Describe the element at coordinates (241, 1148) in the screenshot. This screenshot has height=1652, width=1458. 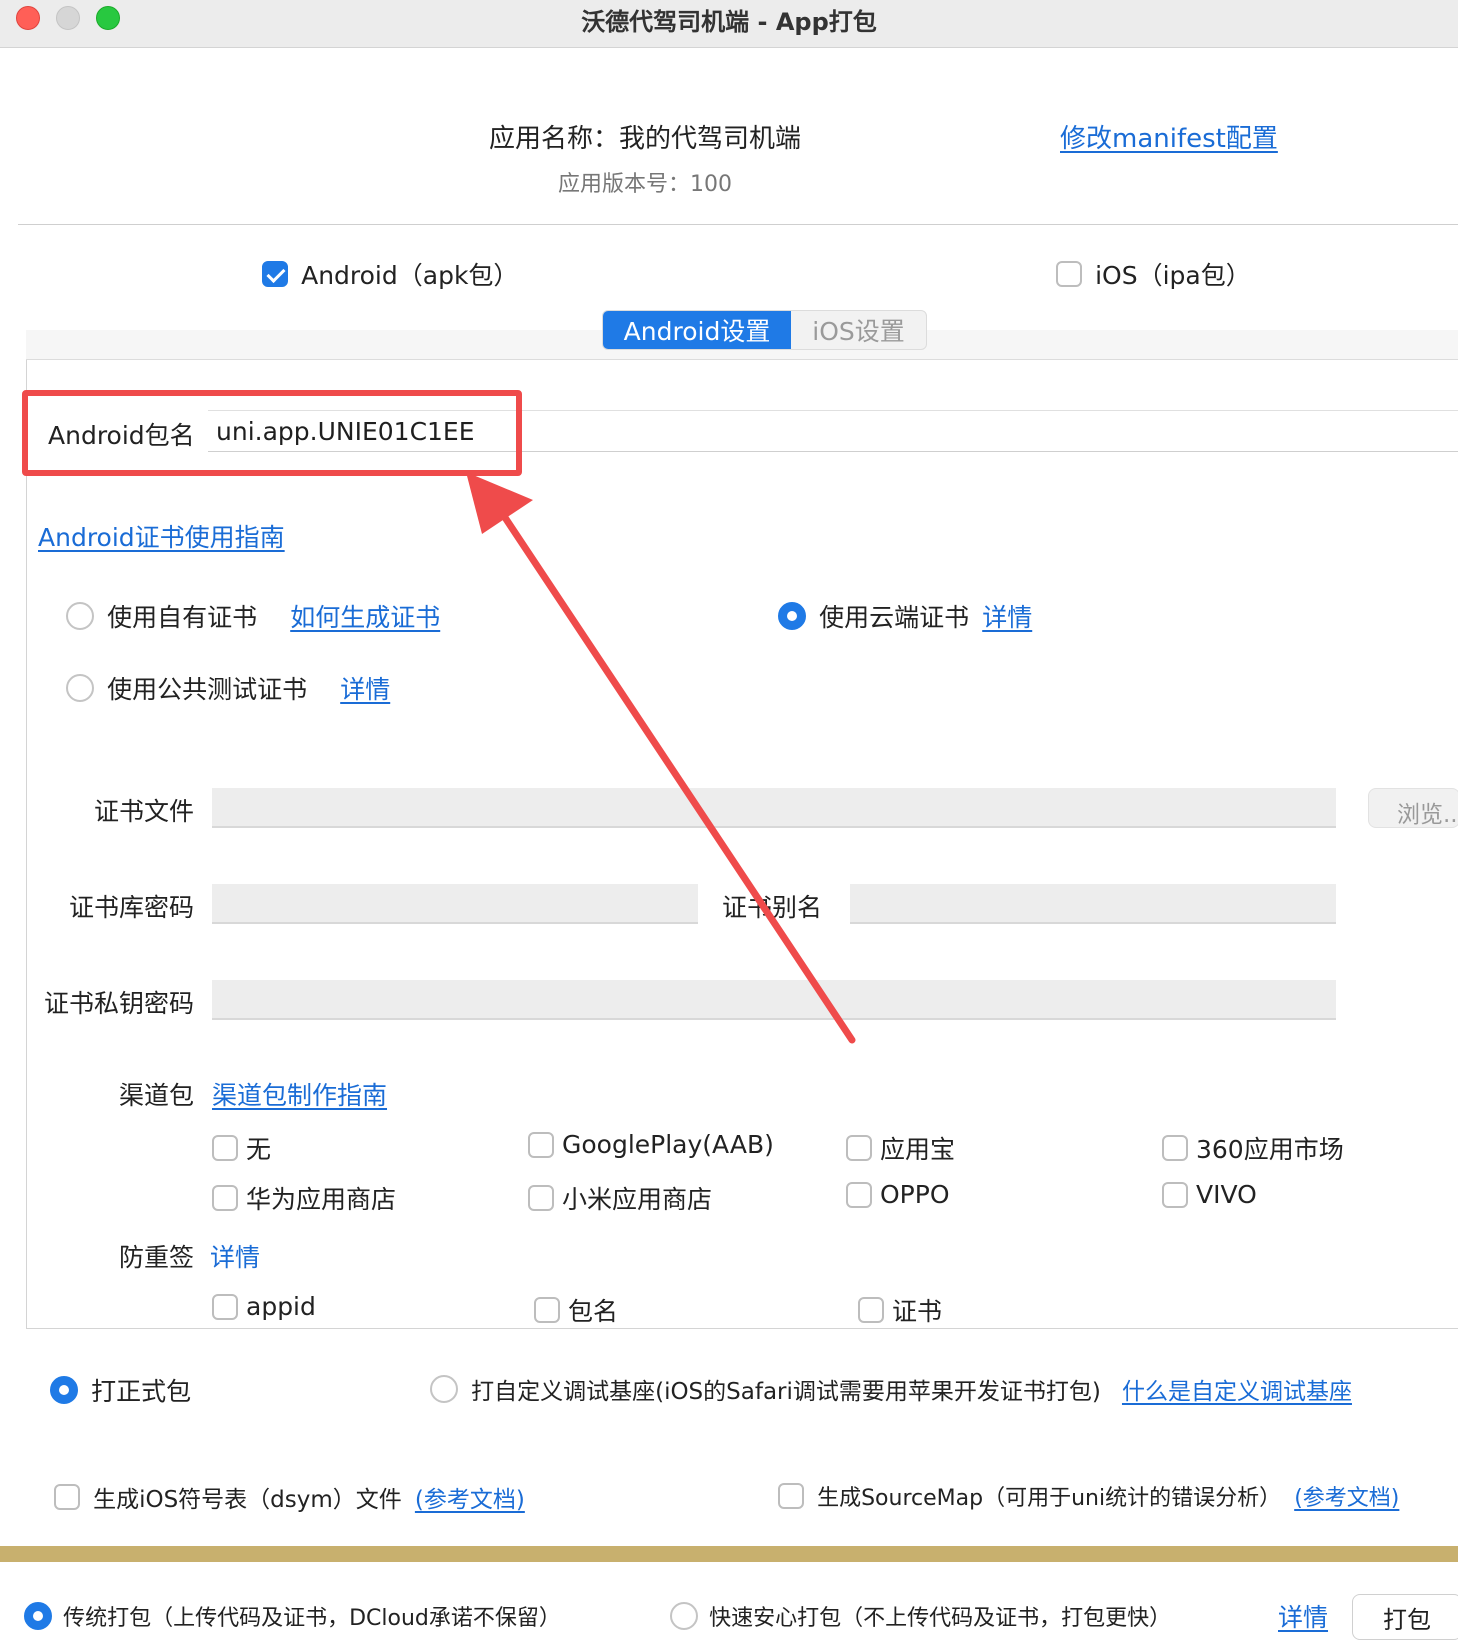
I see `channel-option-none: 无` at that location.